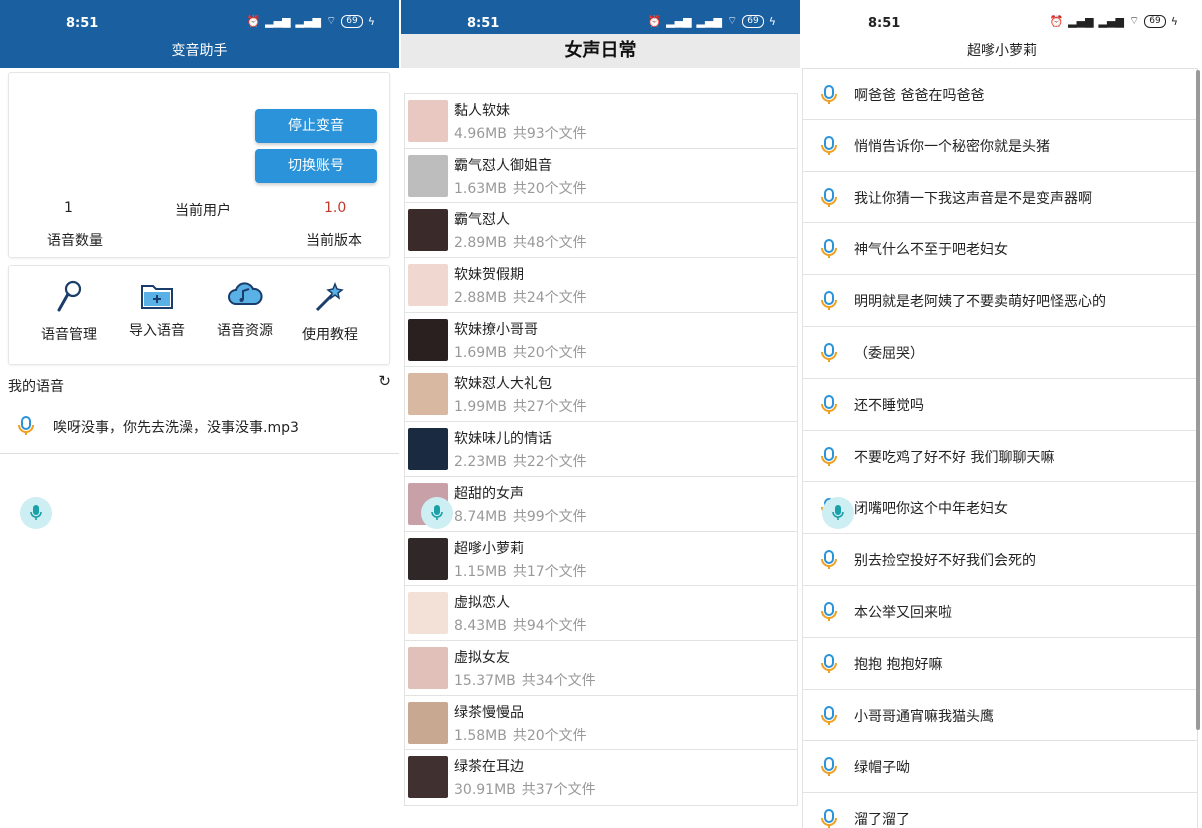 This screenshot has height=828, width=1202. Describe the element at coordinates (480, 298) in the screenshot. I see `file-size: 2.88MB` at that location.